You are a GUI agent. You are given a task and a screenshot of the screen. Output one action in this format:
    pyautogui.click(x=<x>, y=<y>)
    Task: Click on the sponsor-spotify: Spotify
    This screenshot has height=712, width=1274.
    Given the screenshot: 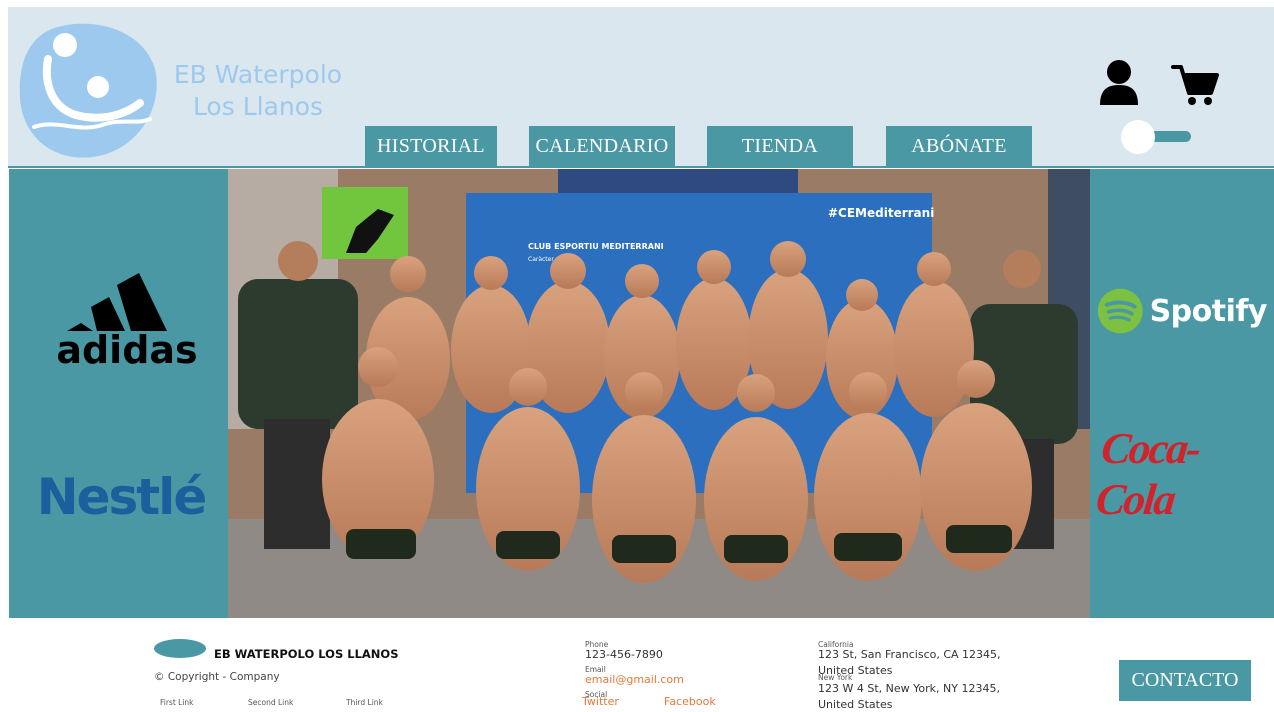 What is the action you would take?
    pyautogui.click(x=1182, y=311)
    